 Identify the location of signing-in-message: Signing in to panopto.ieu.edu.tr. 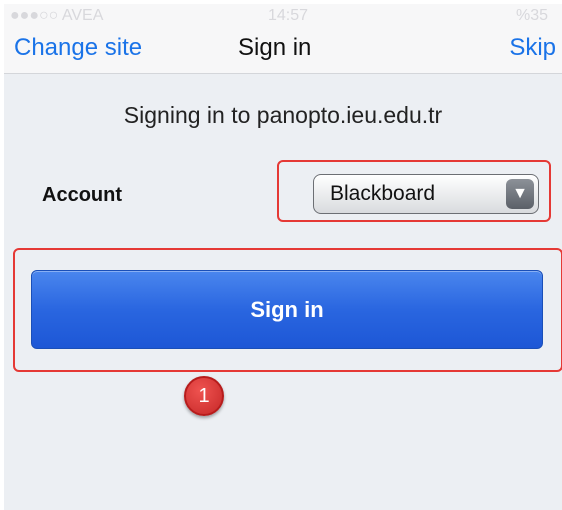
(283, 115).